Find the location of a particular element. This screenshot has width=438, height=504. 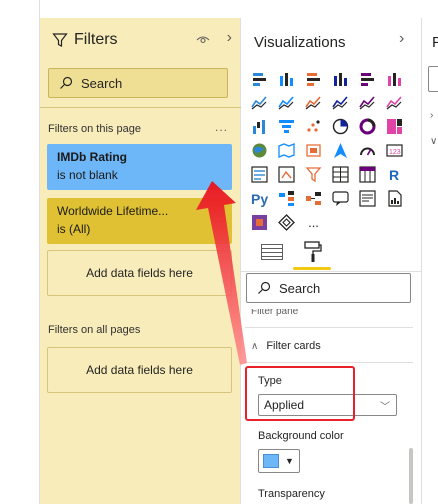

python-visual-icon: Py is located at coordinates (259, 198).